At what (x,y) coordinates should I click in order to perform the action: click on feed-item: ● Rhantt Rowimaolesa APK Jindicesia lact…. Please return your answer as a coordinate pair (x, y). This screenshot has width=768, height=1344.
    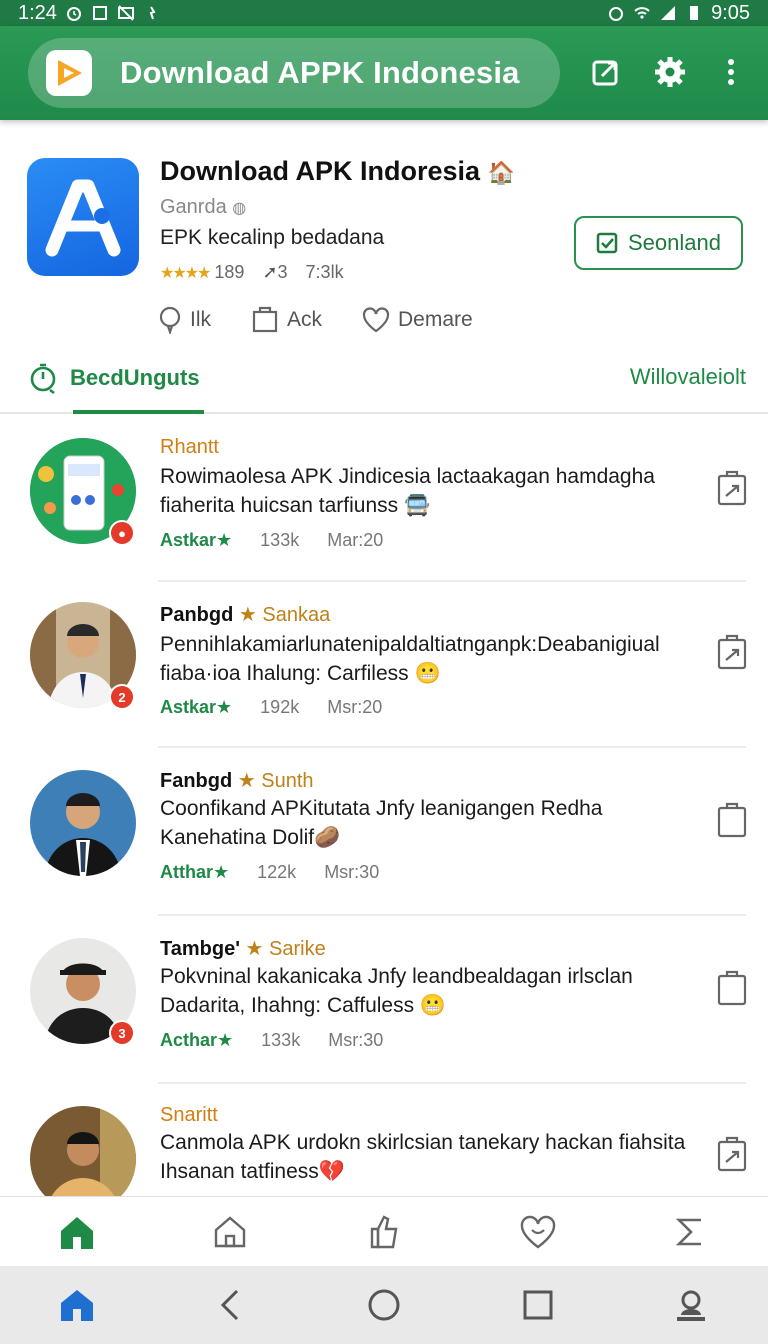
    Looking at the image, I should click on (384, 498).